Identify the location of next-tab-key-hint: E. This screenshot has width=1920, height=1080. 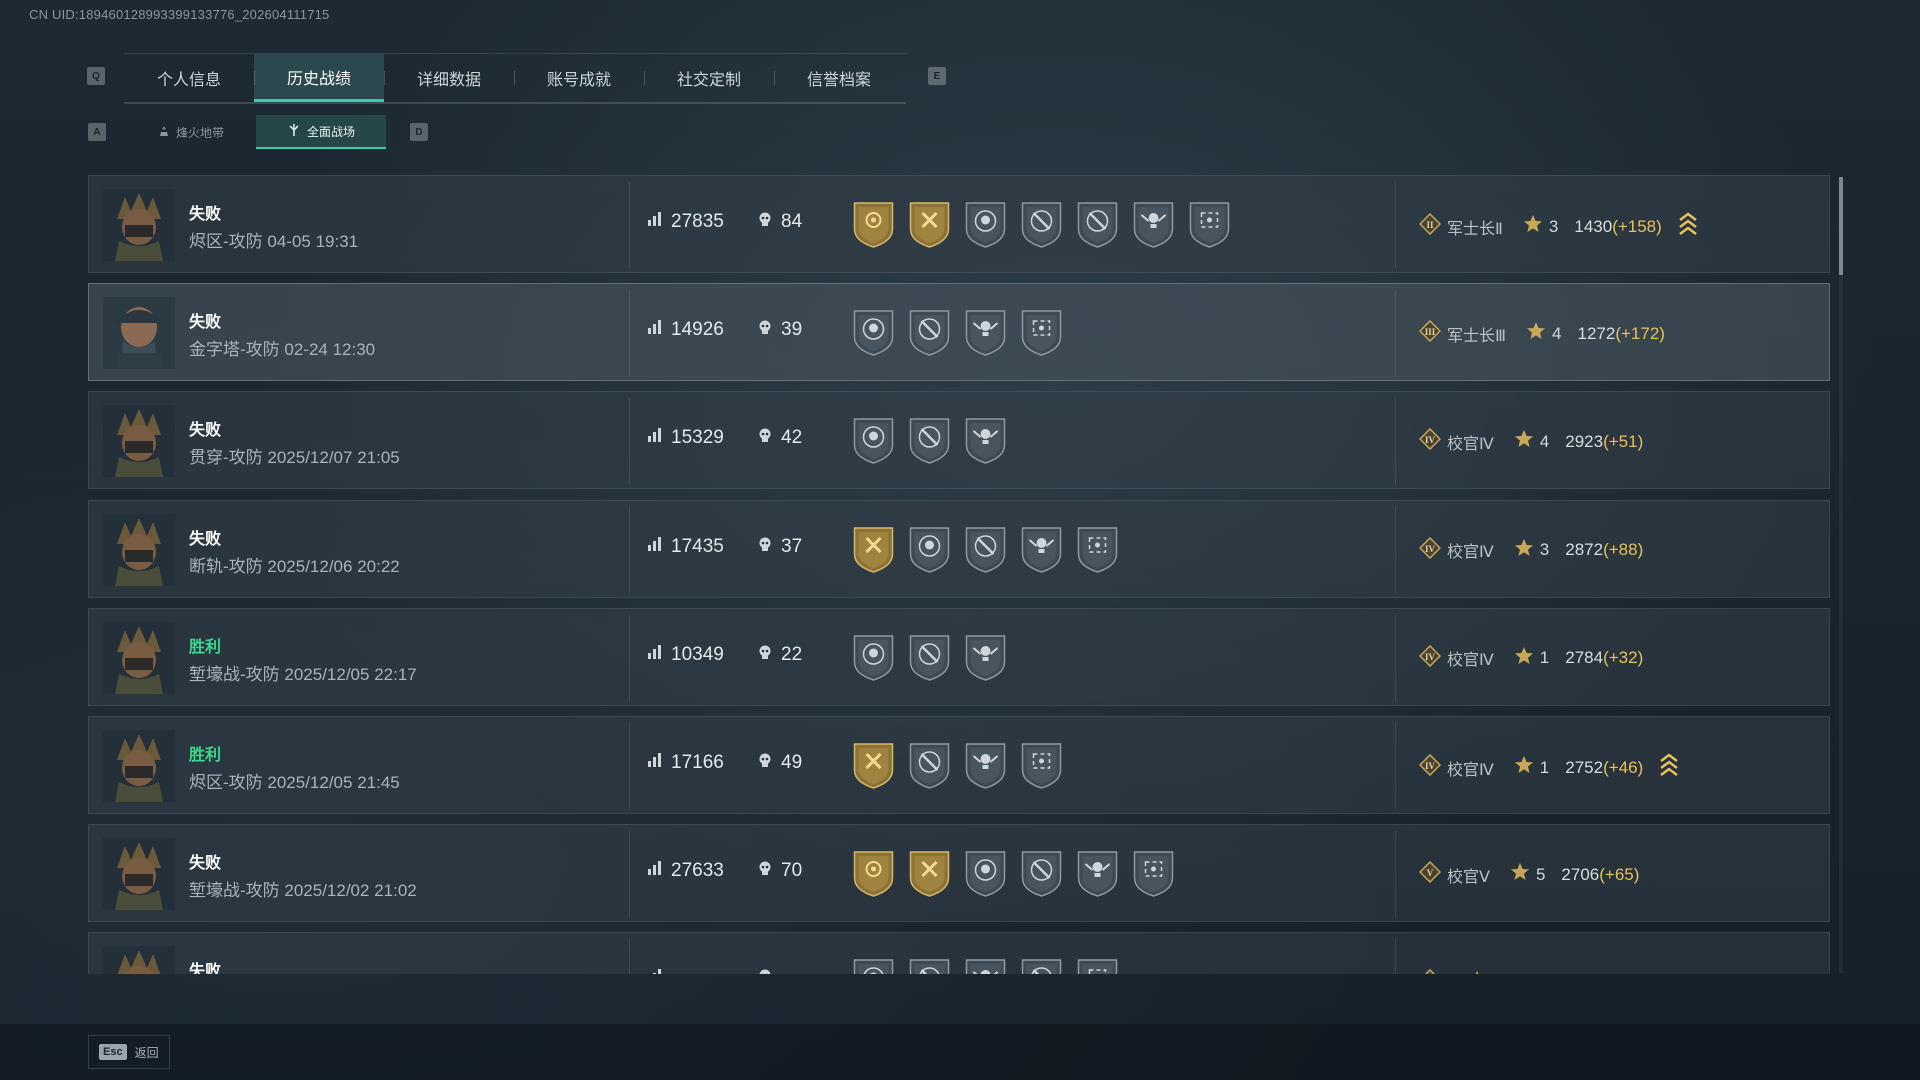
(937, 76).